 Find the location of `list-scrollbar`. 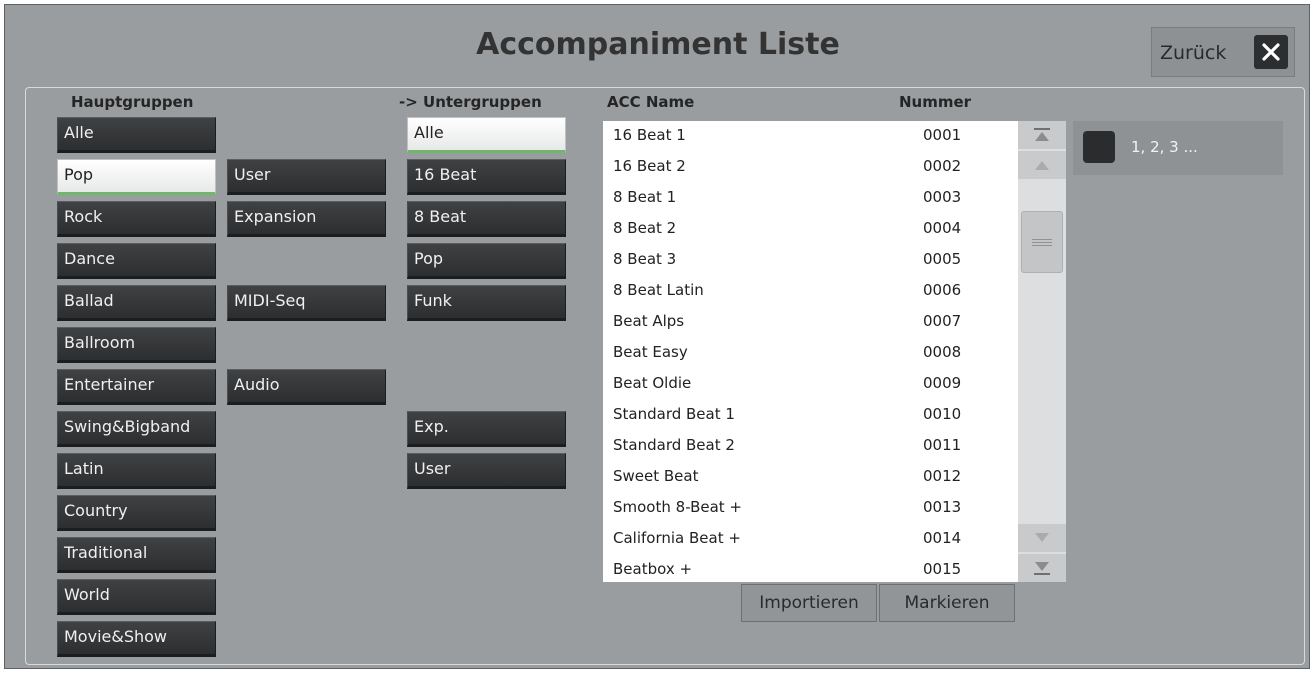

list-scrollbar is located at coordinates (1042, 351).